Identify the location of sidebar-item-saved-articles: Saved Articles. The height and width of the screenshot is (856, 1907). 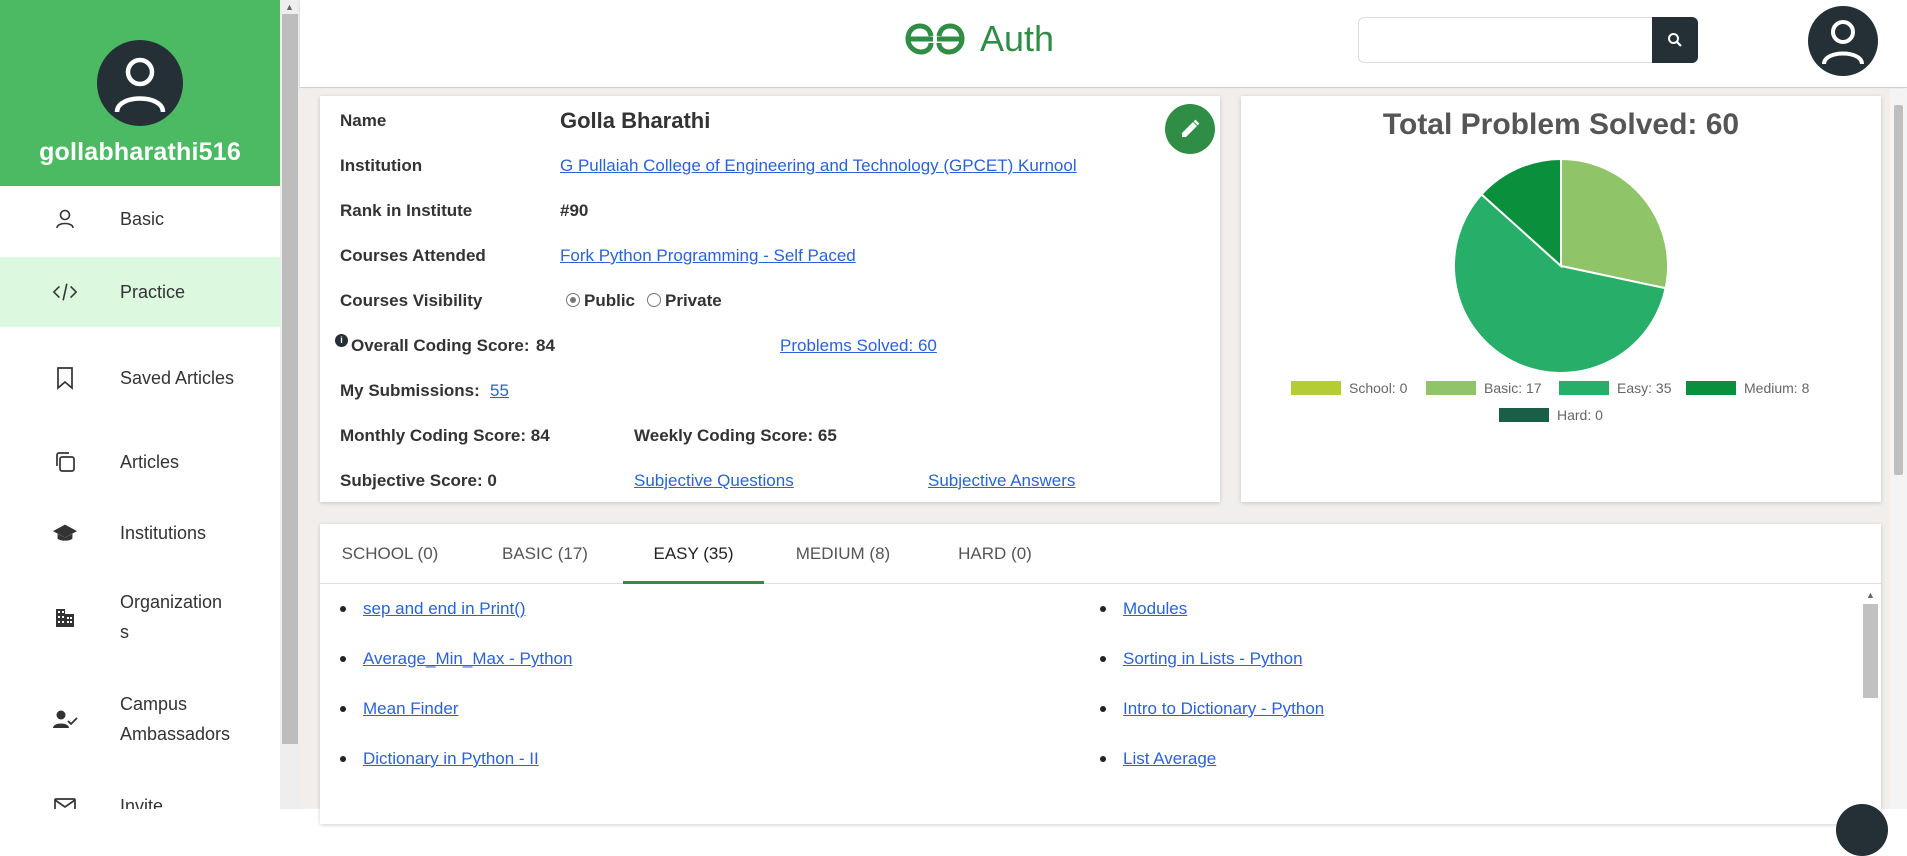
(140, 378).